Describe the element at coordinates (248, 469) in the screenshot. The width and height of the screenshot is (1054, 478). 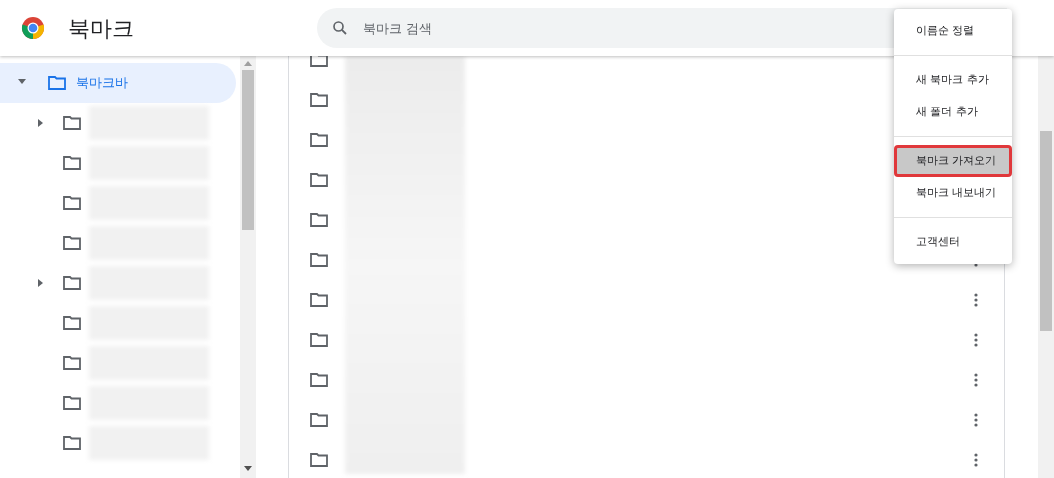
I see `scroll-down-icon` at that location.